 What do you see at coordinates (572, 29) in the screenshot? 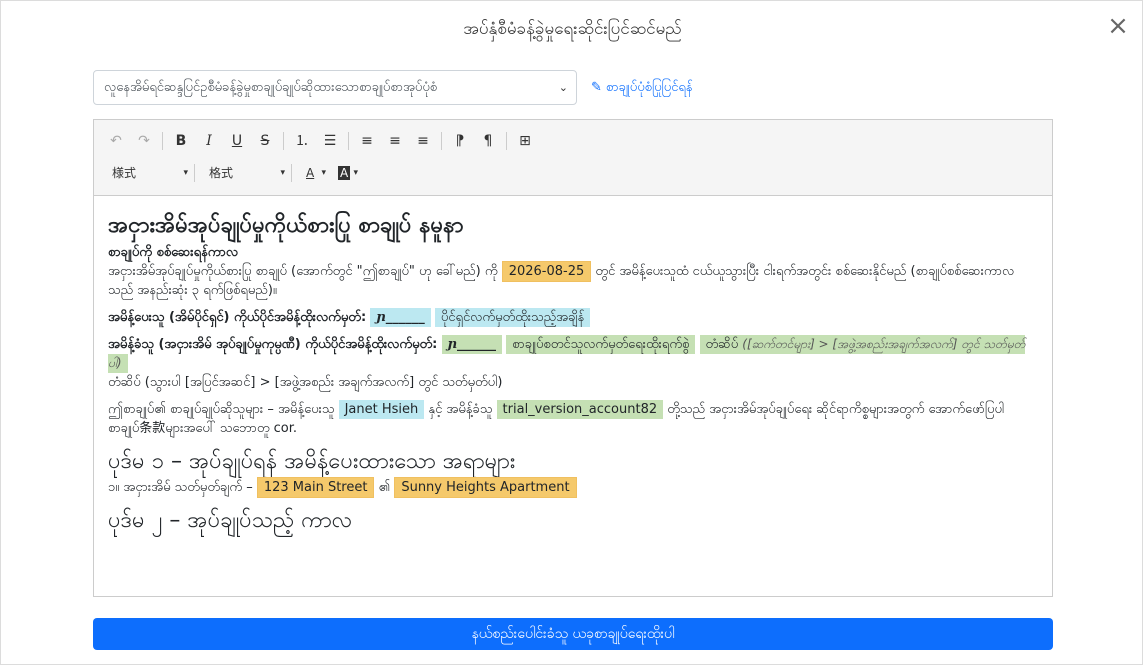
I see `modal-title: အပ်နှံစီမံခန့်ခွဲမှုရေးဆိုင်းပြင်ဆင်မည်` at bounding box center [572, 29].